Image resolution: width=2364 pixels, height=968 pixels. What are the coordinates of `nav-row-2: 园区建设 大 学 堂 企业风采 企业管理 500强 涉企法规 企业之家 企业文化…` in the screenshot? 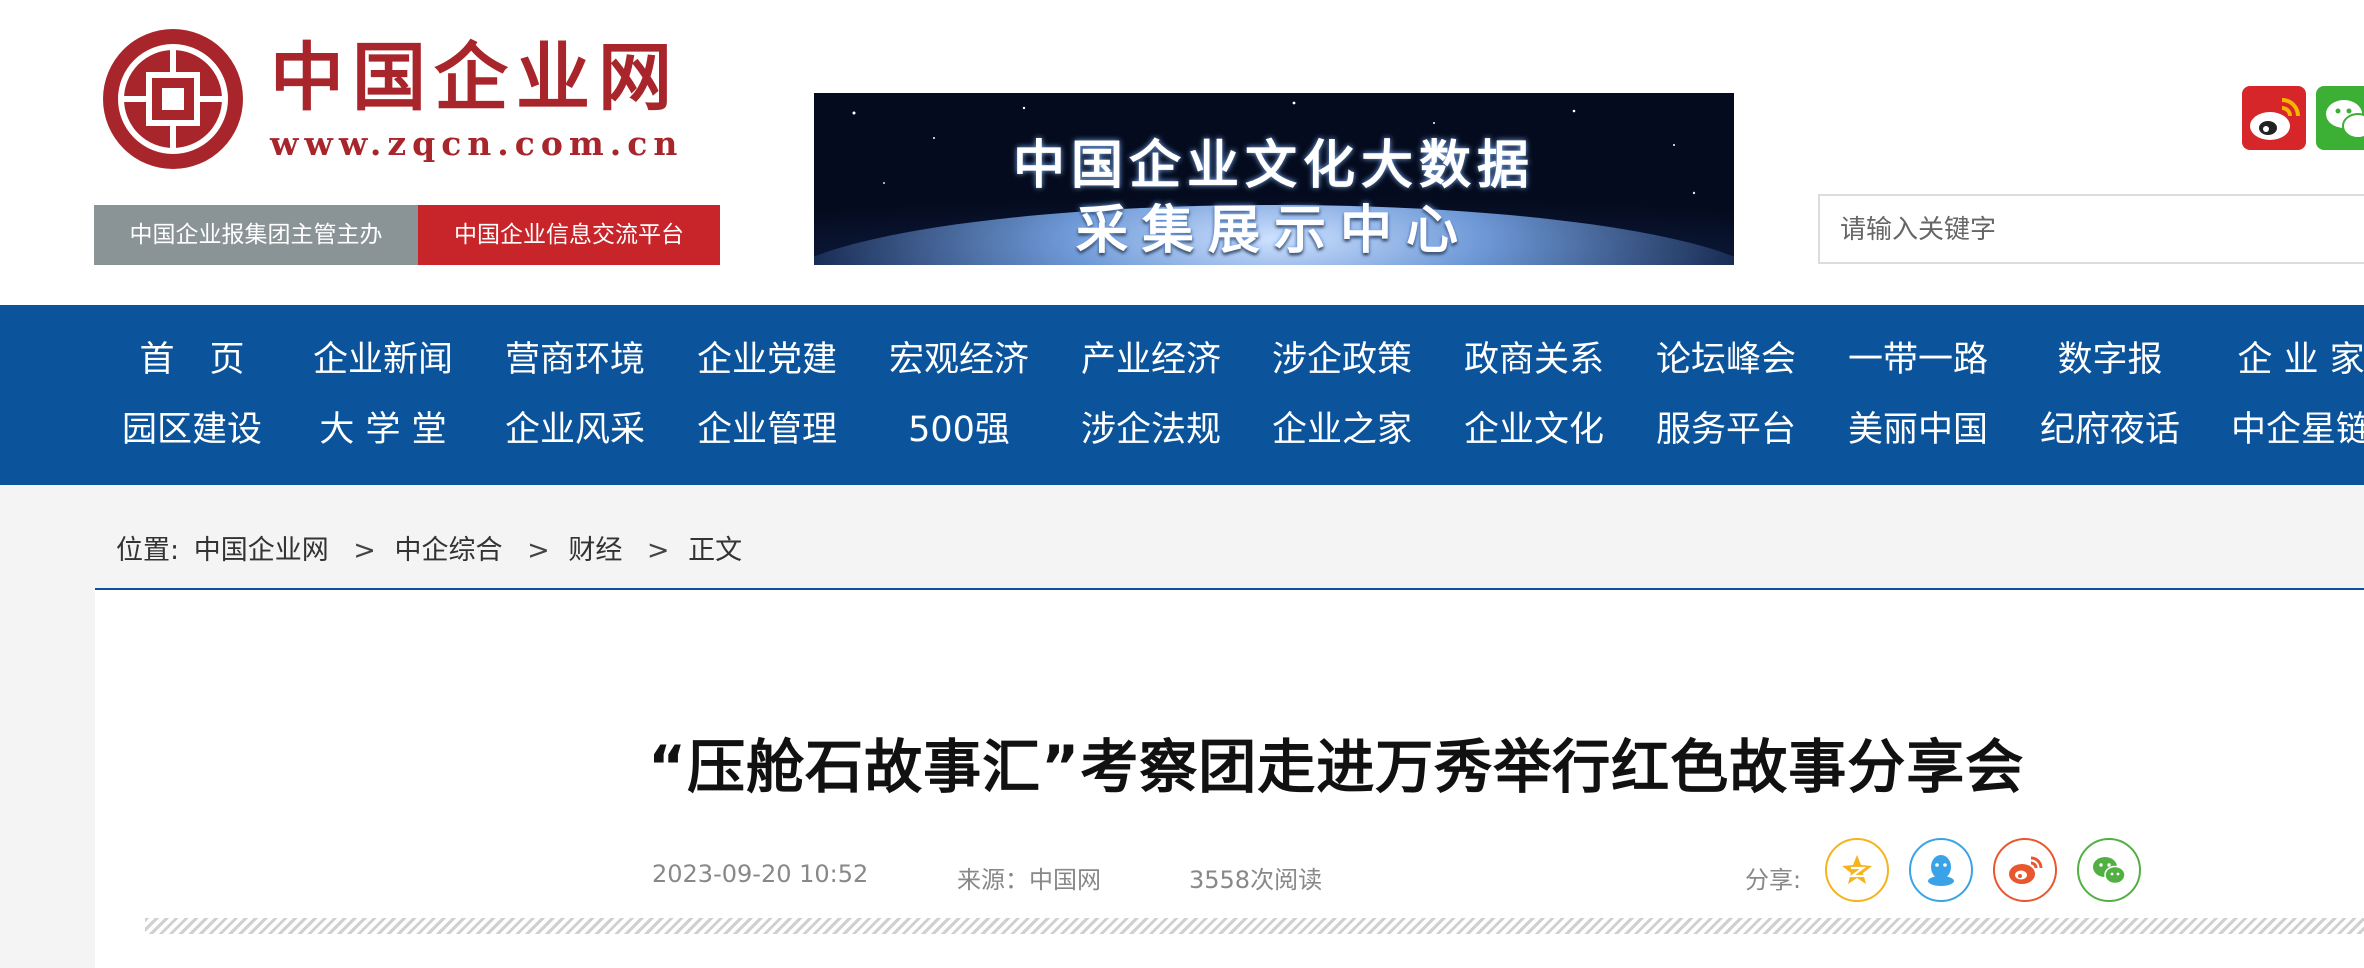 It's located at (1182, 430).